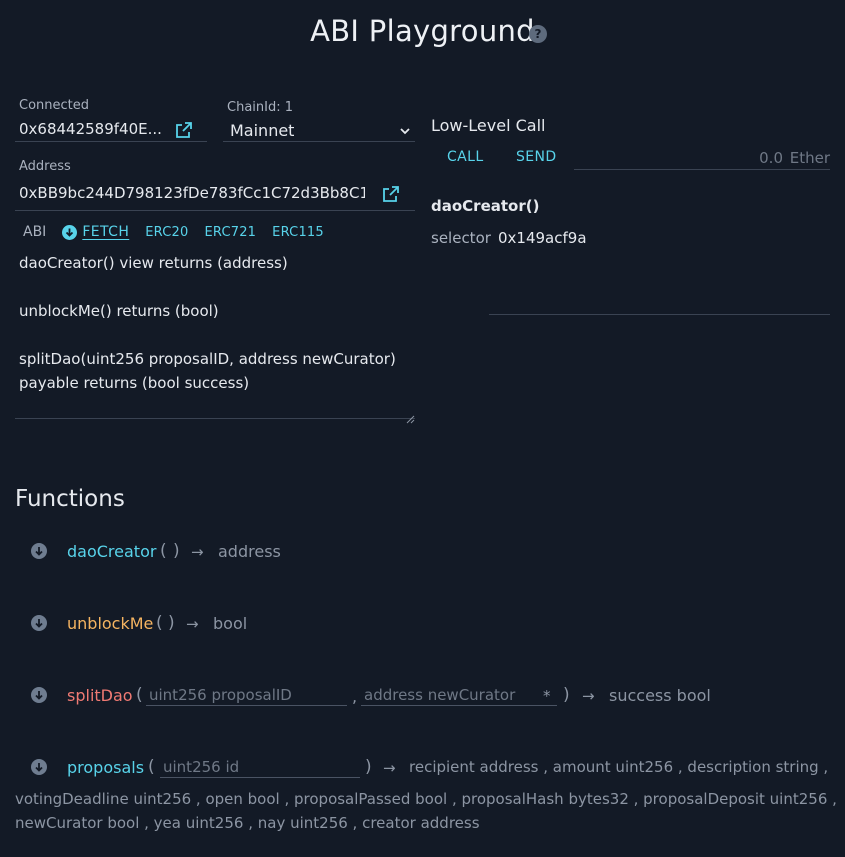 The height and width of the screenshot is (857, 845). What do you see at coordinates (485, 206) in the screenshot?
I see `selected-function-name: daoCreator()` at bounding box center [485, 206].